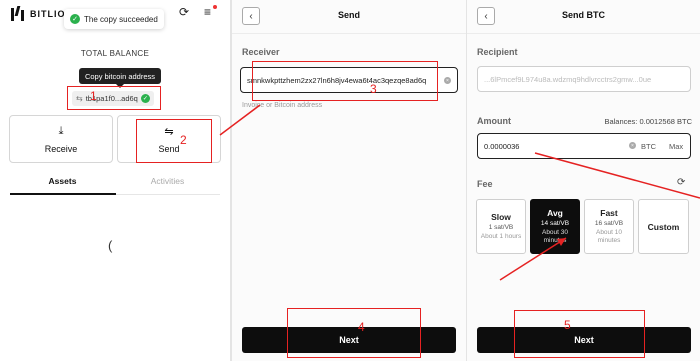 This screenshot has width=700, height=361. I want to click on page-title: Send BTC, so click(583, 15).